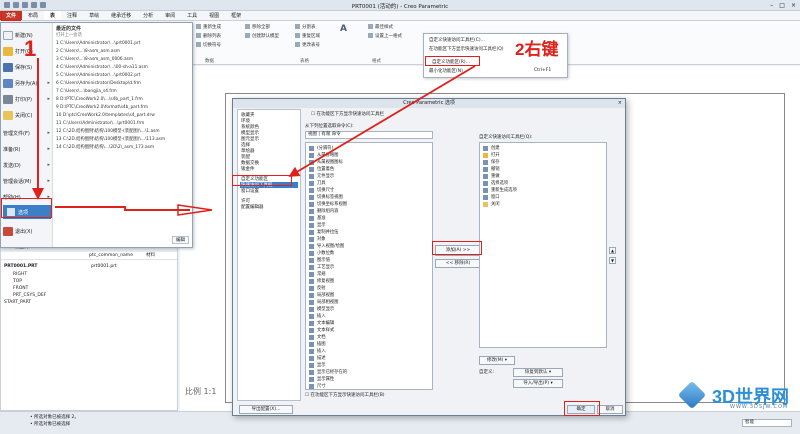 This screenshot has height=434, width=800. What do you see at coordinates (759, 407) in the screenshot?
I see `watermark-url: WWW.3DSJW.COM` at bounding box center [759, 407].